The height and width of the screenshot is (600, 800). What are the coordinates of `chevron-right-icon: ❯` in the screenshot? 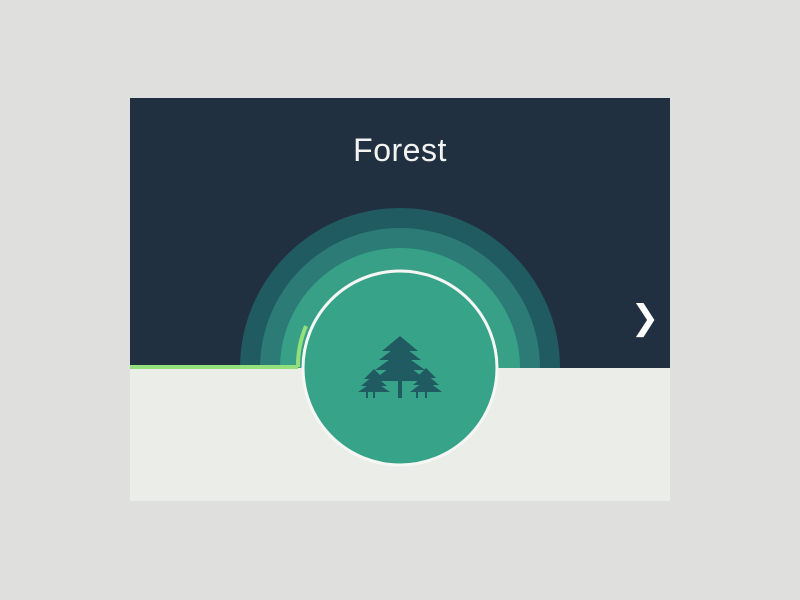 It's located at (645, 318).